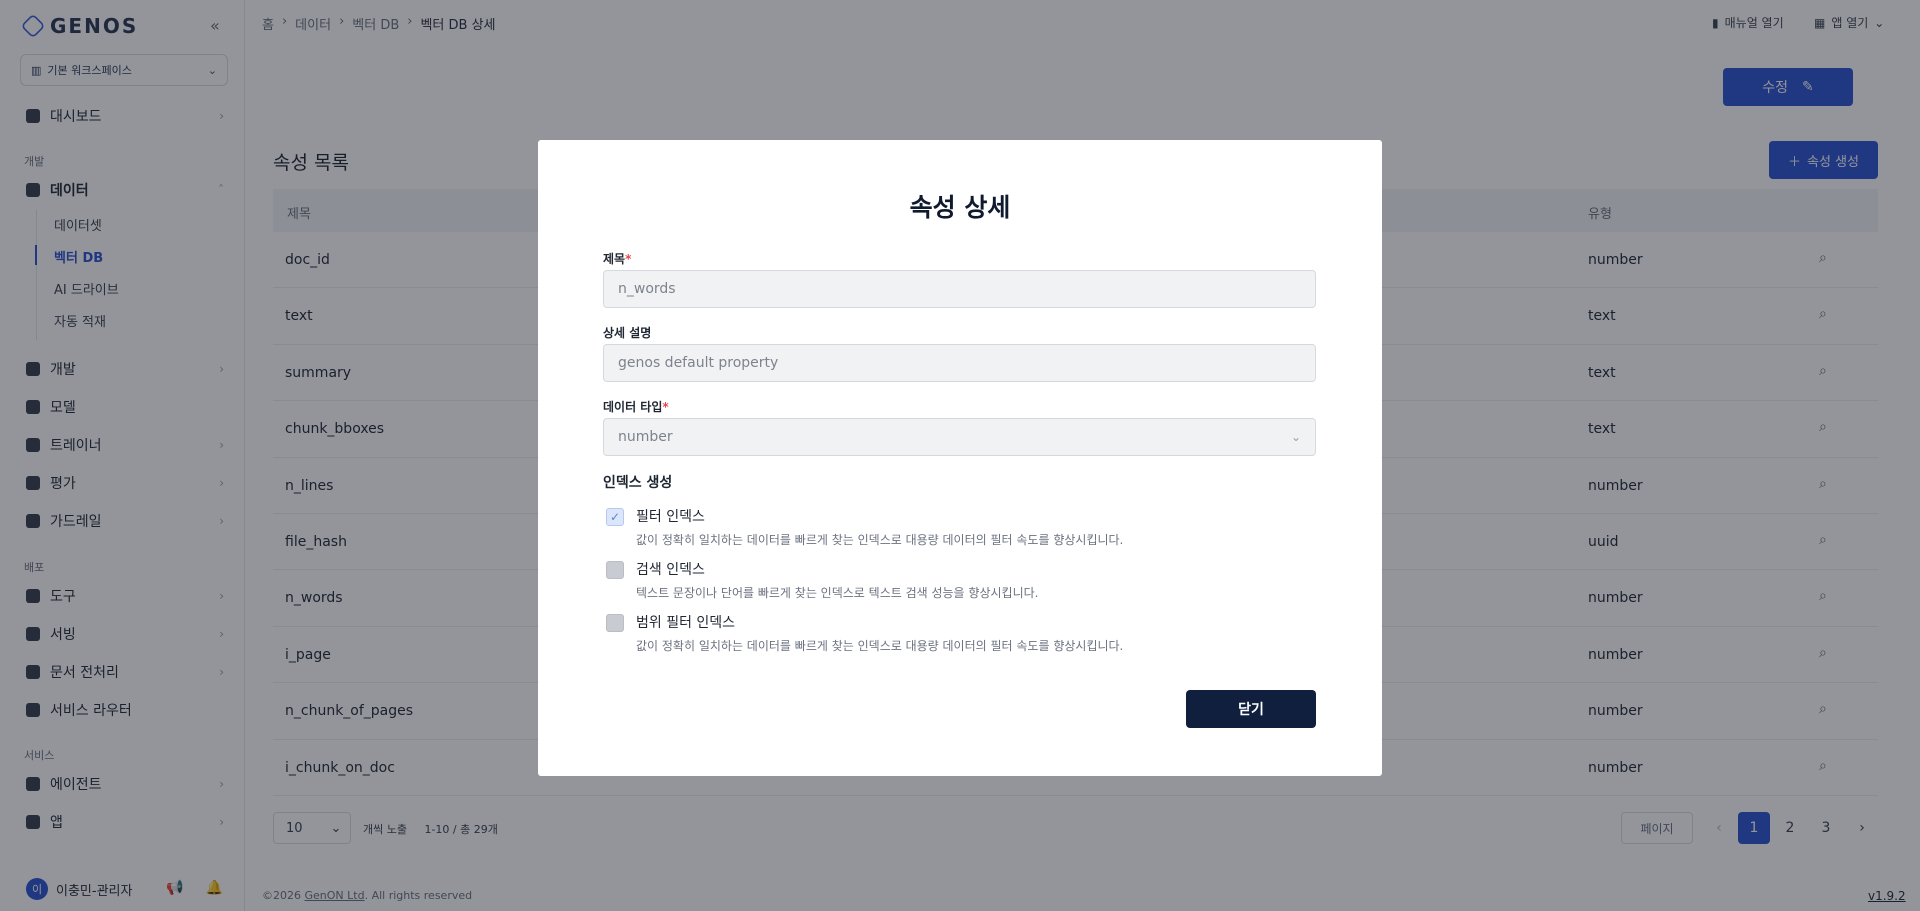 The height and width of the screenshot is (911, 1920). What do you see at coordinates (698, 363) in the screenshot?
I see `description-field-value: genos default property` at bounding box center [698, 363].